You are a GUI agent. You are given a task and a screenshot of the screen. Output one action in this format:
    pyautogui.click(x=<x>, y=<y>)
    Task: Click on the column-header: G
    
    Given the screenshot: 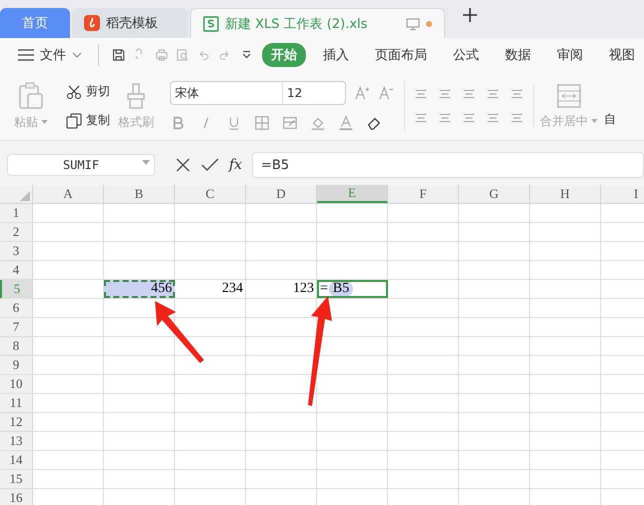 What is the action you would take?
    pyautogui.click(x=494, y=194)
    